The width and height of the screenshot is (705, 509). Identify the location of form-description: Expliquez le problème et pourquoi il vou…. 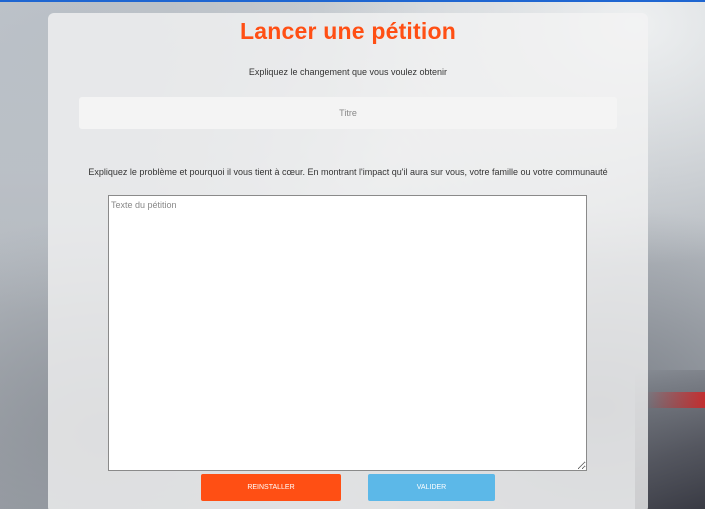
(348, 172).